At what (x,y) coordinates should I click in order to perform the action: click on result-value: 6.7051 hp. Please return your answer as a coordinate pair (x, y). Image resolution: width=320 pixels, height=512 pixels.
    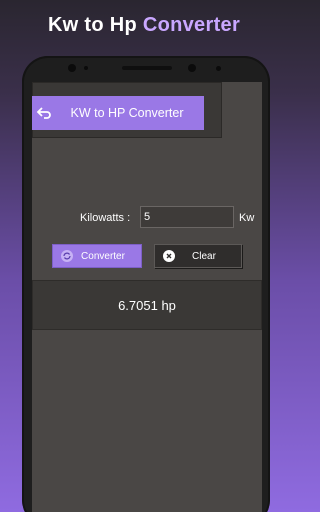
    Looking at the image, I should click on (147, 305).